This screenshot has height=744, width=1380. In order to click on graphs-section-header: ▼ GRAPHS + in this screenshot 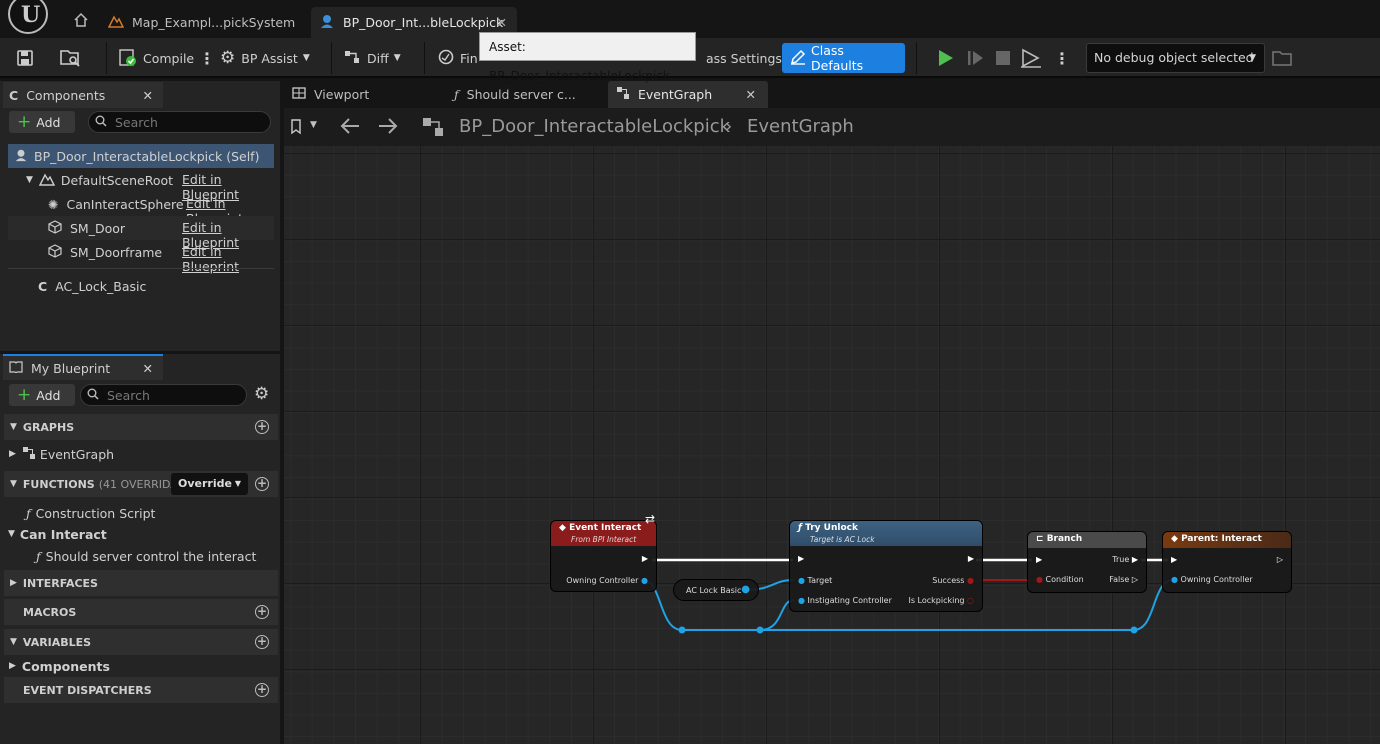, I will do `click(141, 427)`.